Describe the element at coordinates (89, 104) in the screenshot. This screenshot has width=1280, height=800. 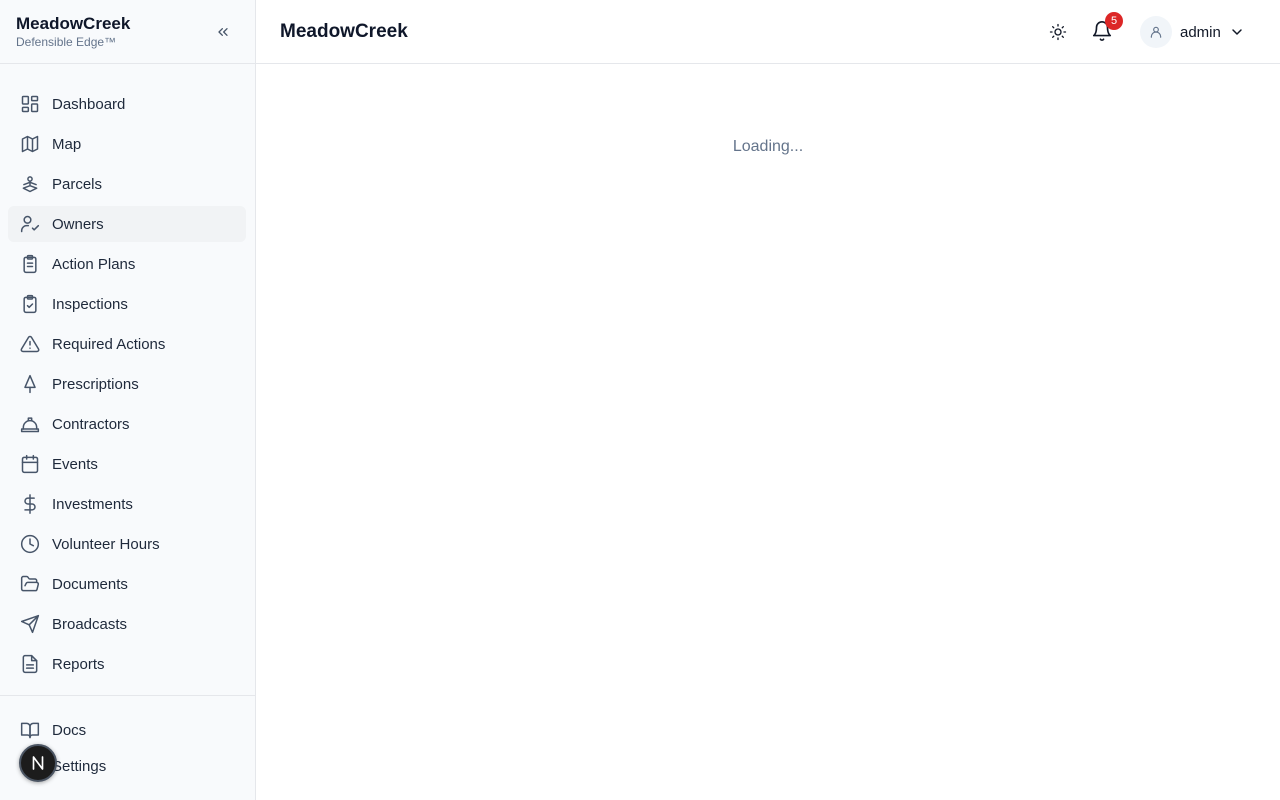
I see `sidebar-item-label: Dashboard` at that location.